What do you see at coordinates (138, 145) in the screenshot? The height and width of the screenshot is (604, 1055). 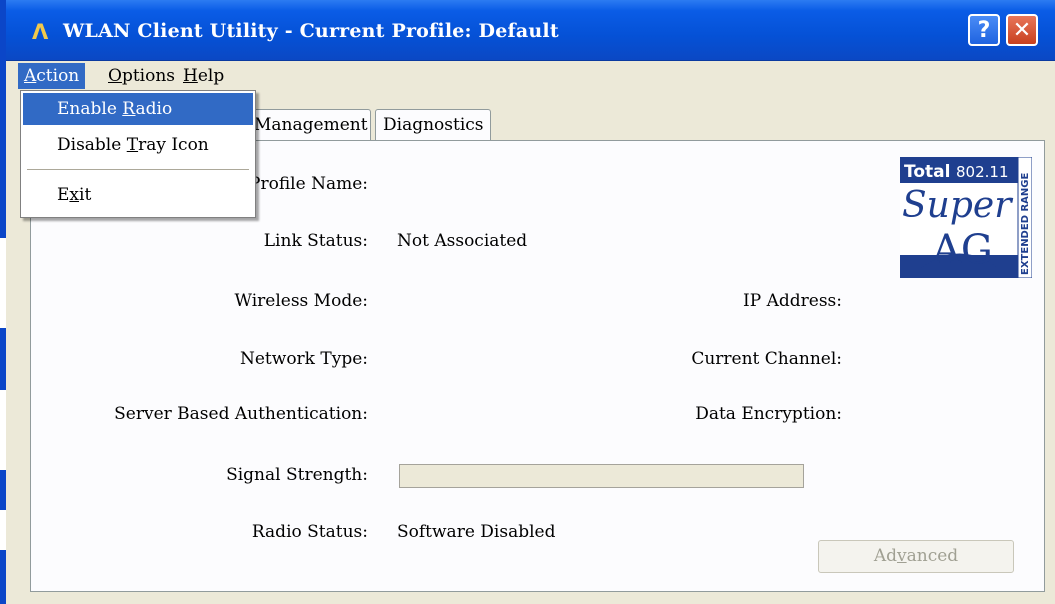 I see `menu-item-disable-tray-icon: Disable Tray Icon` at bounding box center [138, 145].